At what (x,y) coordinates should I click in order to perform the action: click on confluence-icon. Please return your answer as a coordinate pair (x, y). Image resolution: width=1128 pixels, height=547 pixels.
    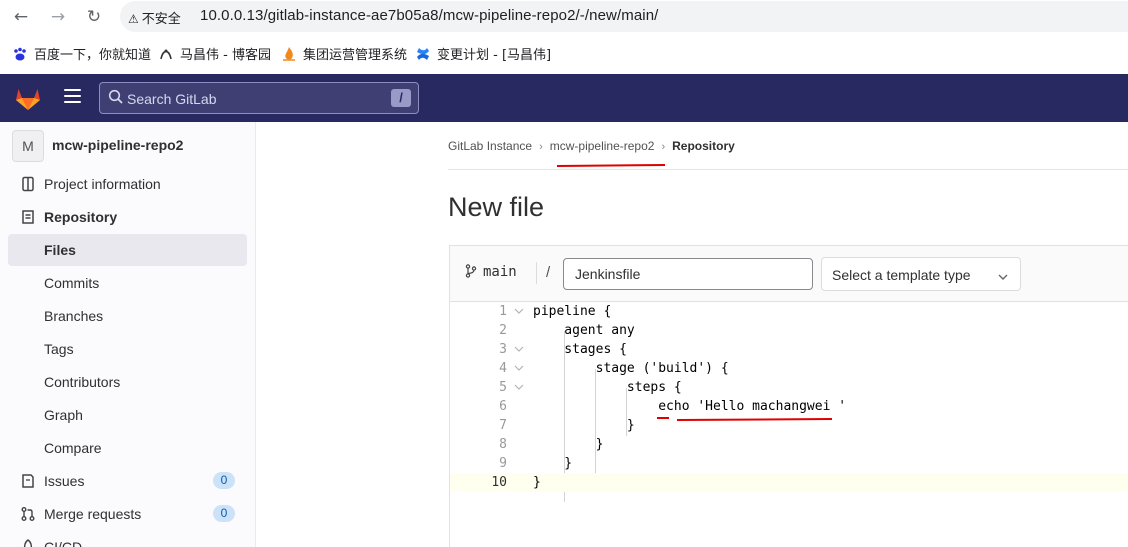
    Looking at the image, I should click on (423, 54).